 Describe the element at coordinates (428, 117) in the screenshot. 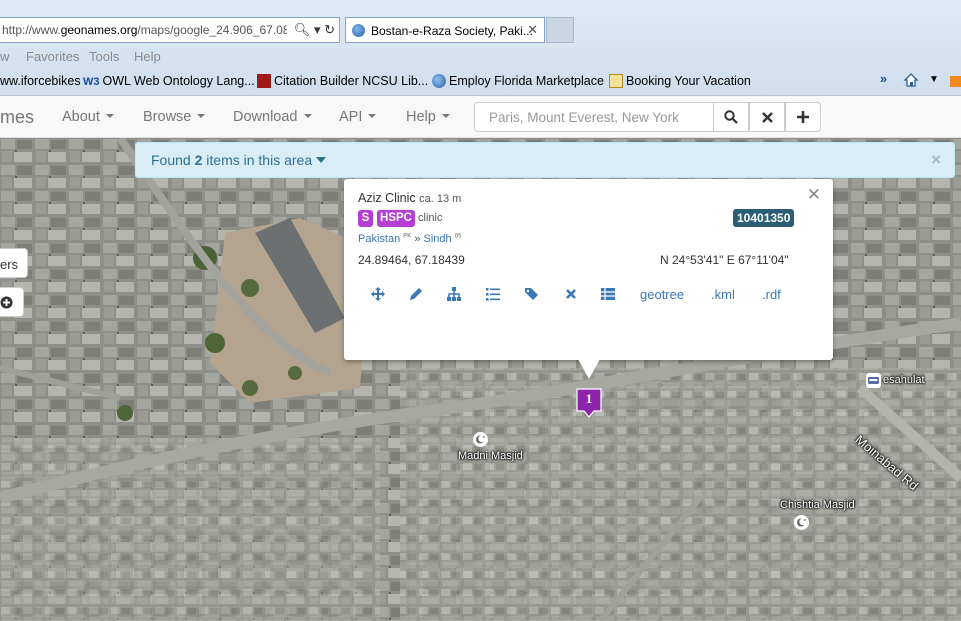

I see `nav-help: Help` at that location.